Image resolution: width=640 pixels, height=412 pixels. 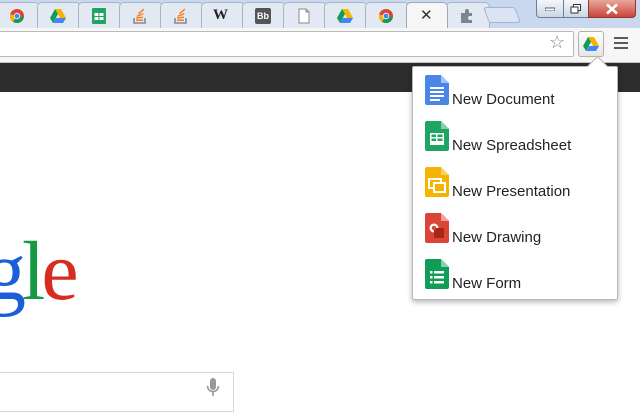 I want to click on tab-strip: W Bb ✕, so click(x=320, y=14).